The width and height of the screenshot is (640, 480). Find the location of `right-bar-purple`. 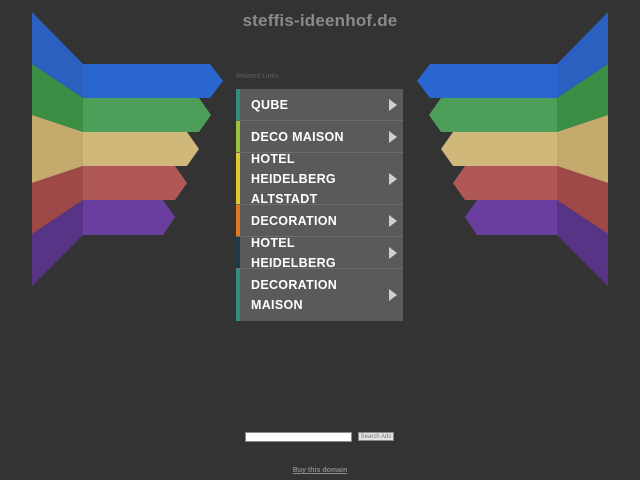

right-bar-purple is located at coordinates (511, 217).